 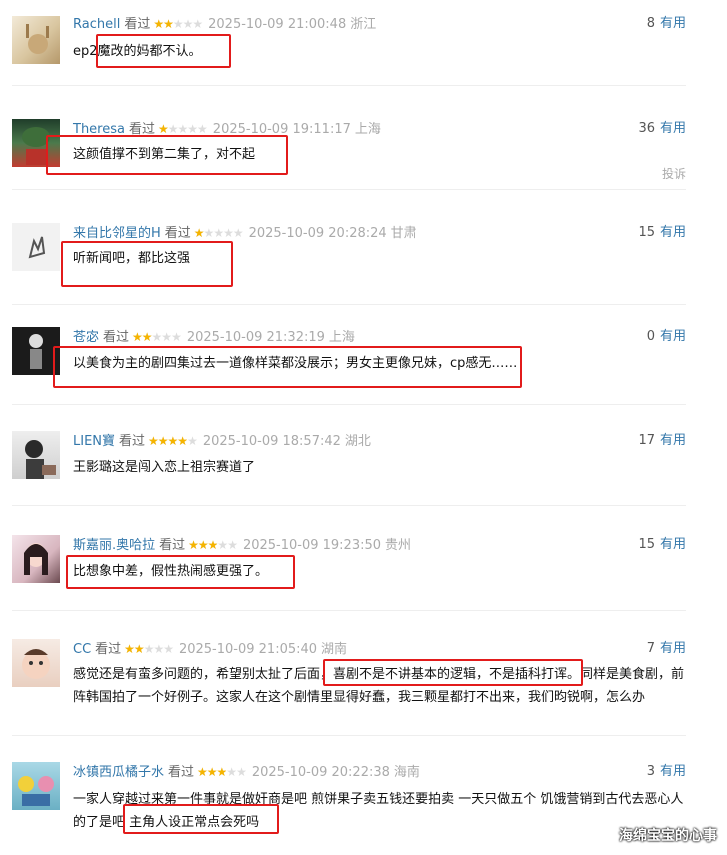 I want to click on username: LIEN寶, so click(x=94, y=441).